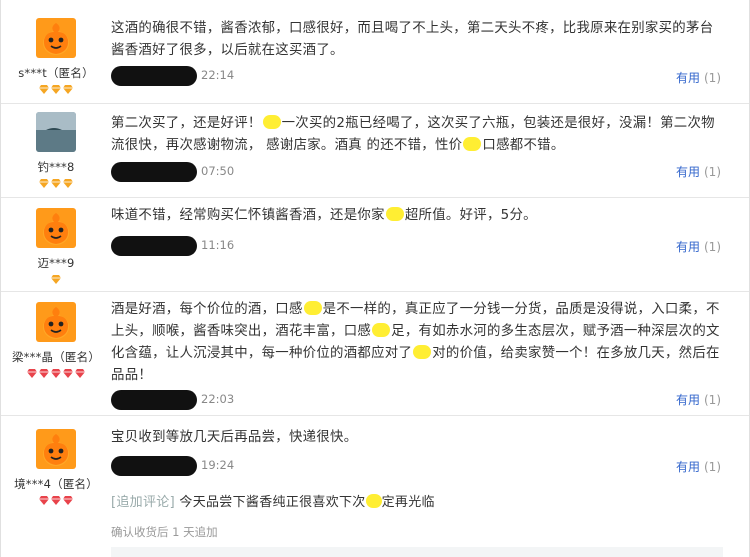  I want to click on review-text: 味道不错，经常购买仁怀镇酱香酒，还是你家 超所值。好评，5分。, so click(417, 216).